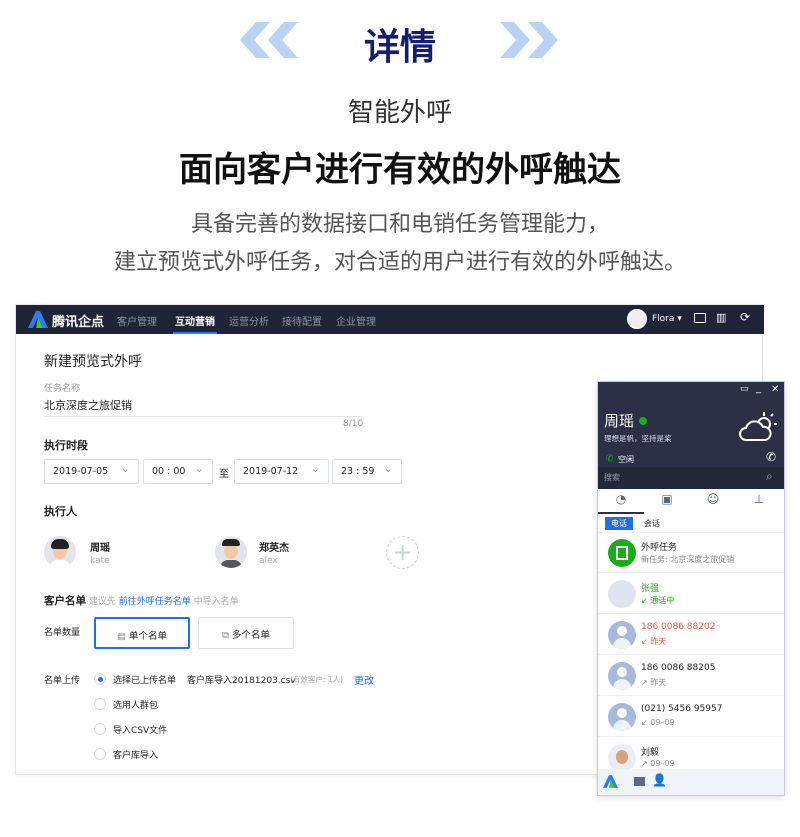 The width and height of the screenshot is (800, 837). Describe the element at coordinates (667, 319) in the screenshot. I see `user-menu: Flora ▾` at that location.